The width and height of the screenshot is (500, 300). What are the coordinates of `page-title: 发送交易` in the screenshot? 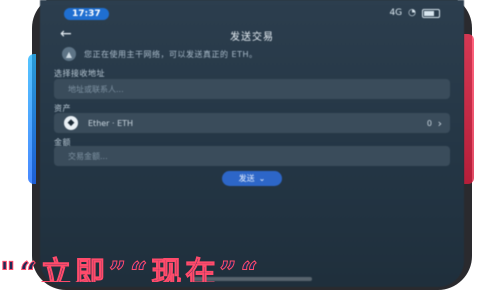 It's located at (252, 37).